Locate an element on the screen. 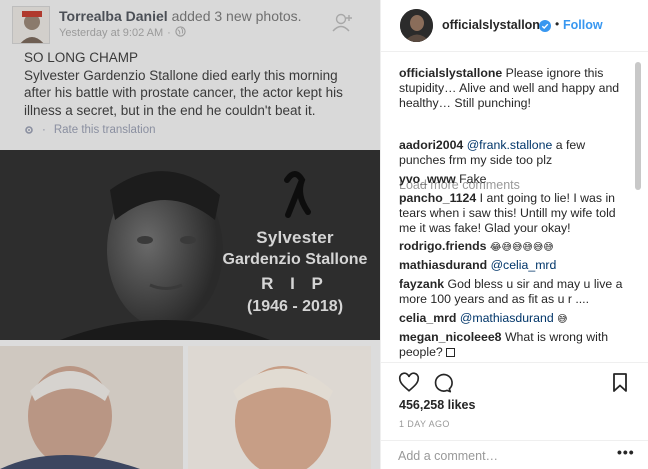 The image size is (648, 469). memorial-rip: R I P is located at coordinates (295, 283).